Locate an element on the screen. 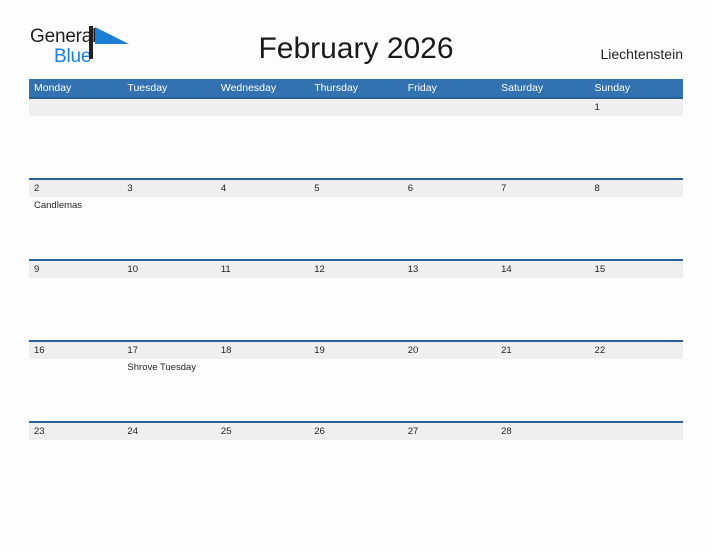 The image size is (712, 550). calendar-week-row: 16 17 18 19 20 21 22 Shrove Tuesday is located at coordinates (356, 380).